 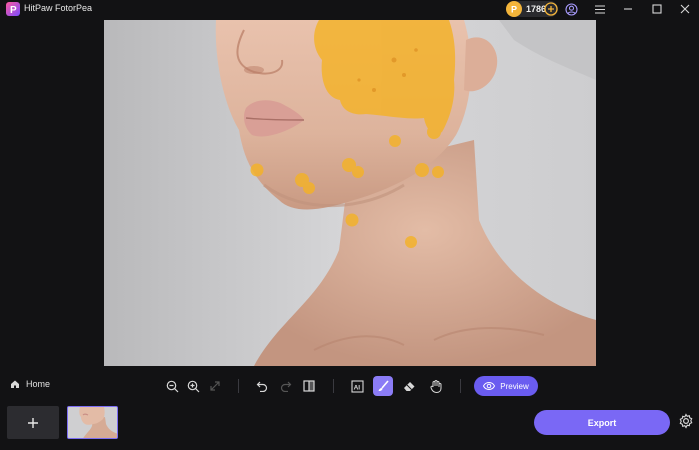 I want to click on brush-icon, so click(x=383, y=386).